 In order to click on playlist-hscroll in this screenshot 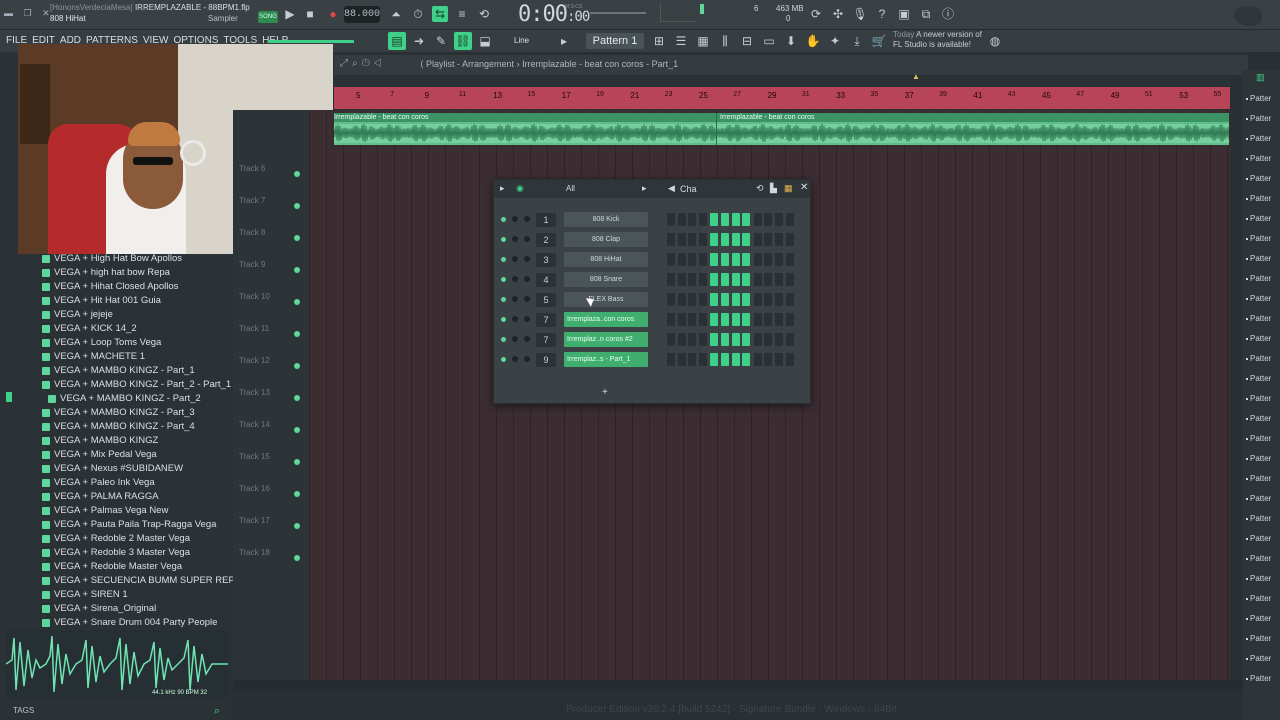, I will do `click(738, 685)`.